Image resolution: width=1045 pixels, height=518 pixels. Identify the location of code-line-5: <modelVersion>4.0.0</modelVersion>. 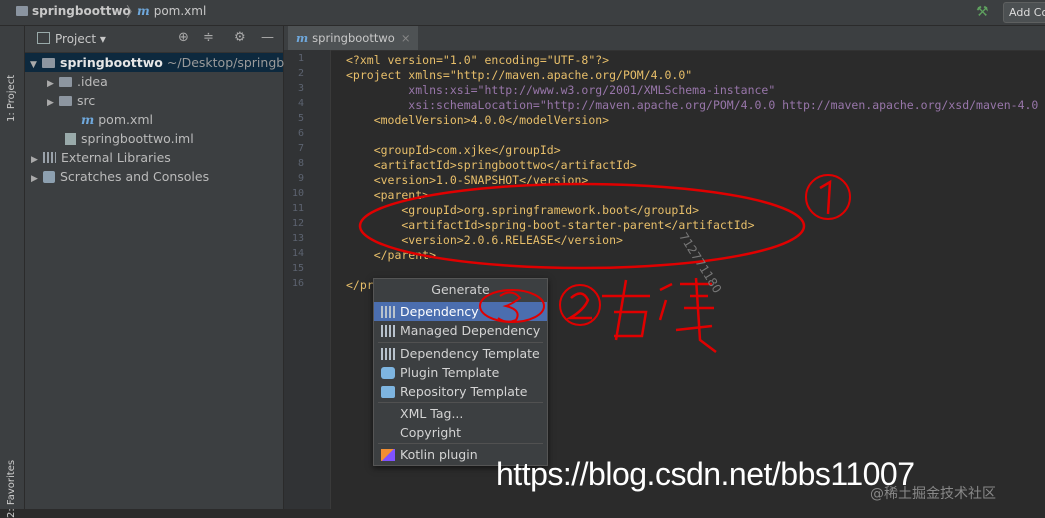
(477, 120).